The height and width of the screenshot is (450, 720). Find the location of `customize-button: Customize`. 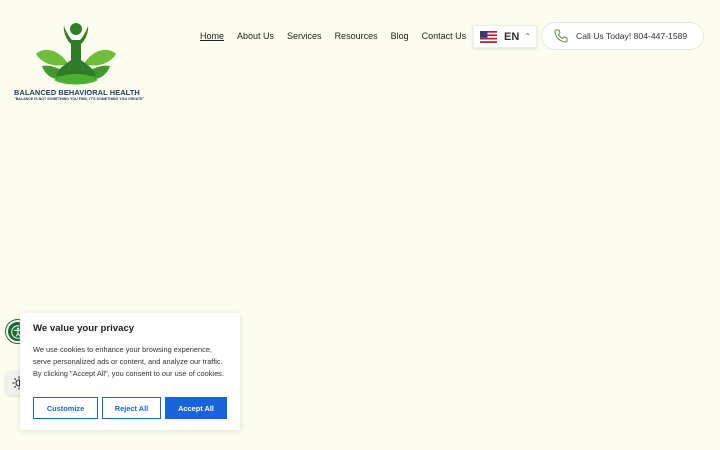

customize-button: Customize is located at coordinates (65, 408).